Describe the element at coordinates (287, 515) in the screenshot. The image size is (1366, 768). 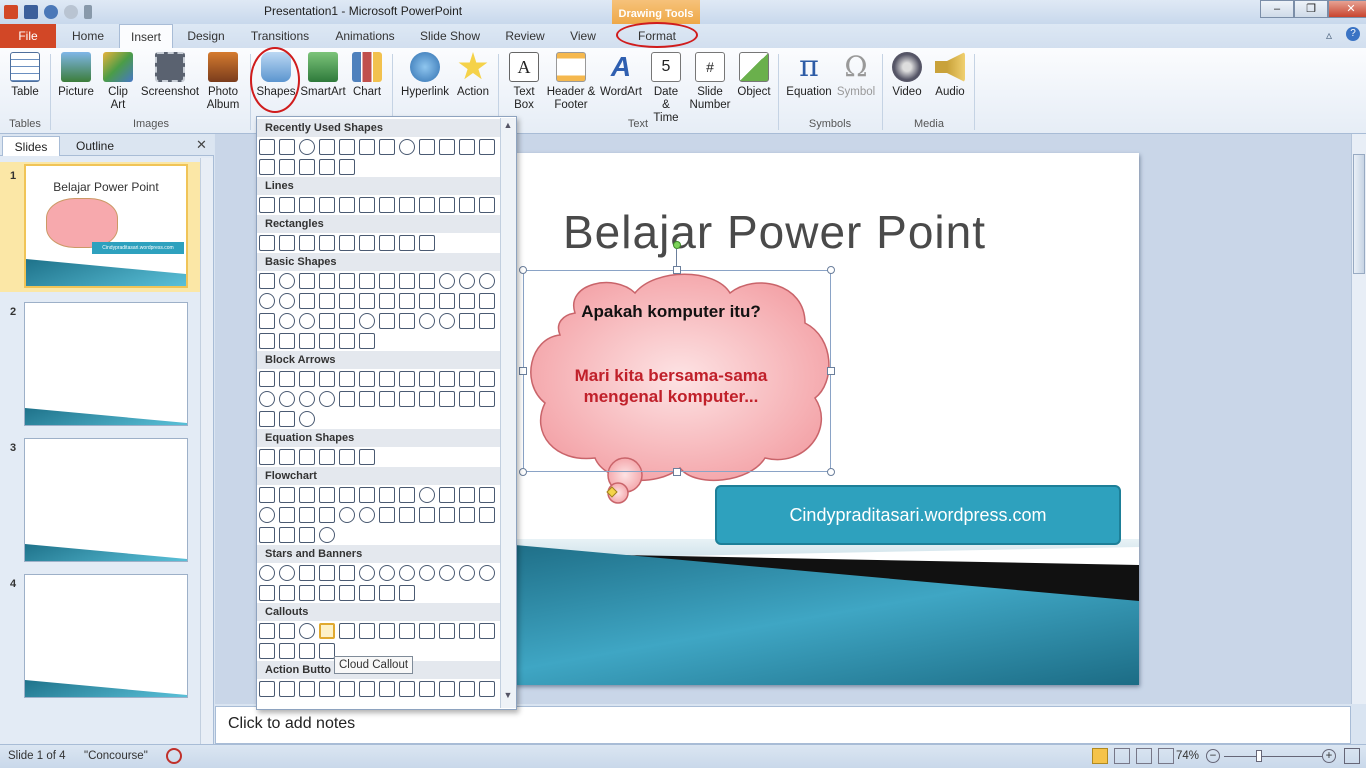
I see `flowchart-off-page-shape-icon` at that location.